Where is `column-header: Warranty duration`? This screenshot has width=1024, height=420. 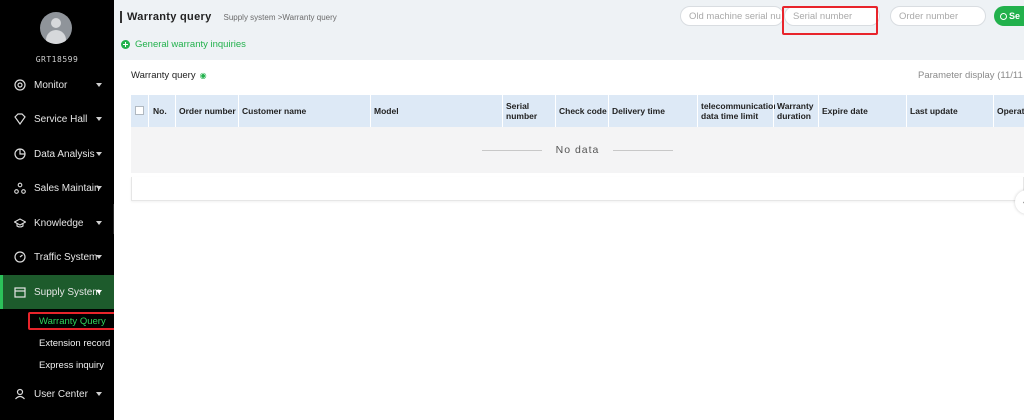
column-header: Warranty duration is located at coordinates (799, 111).